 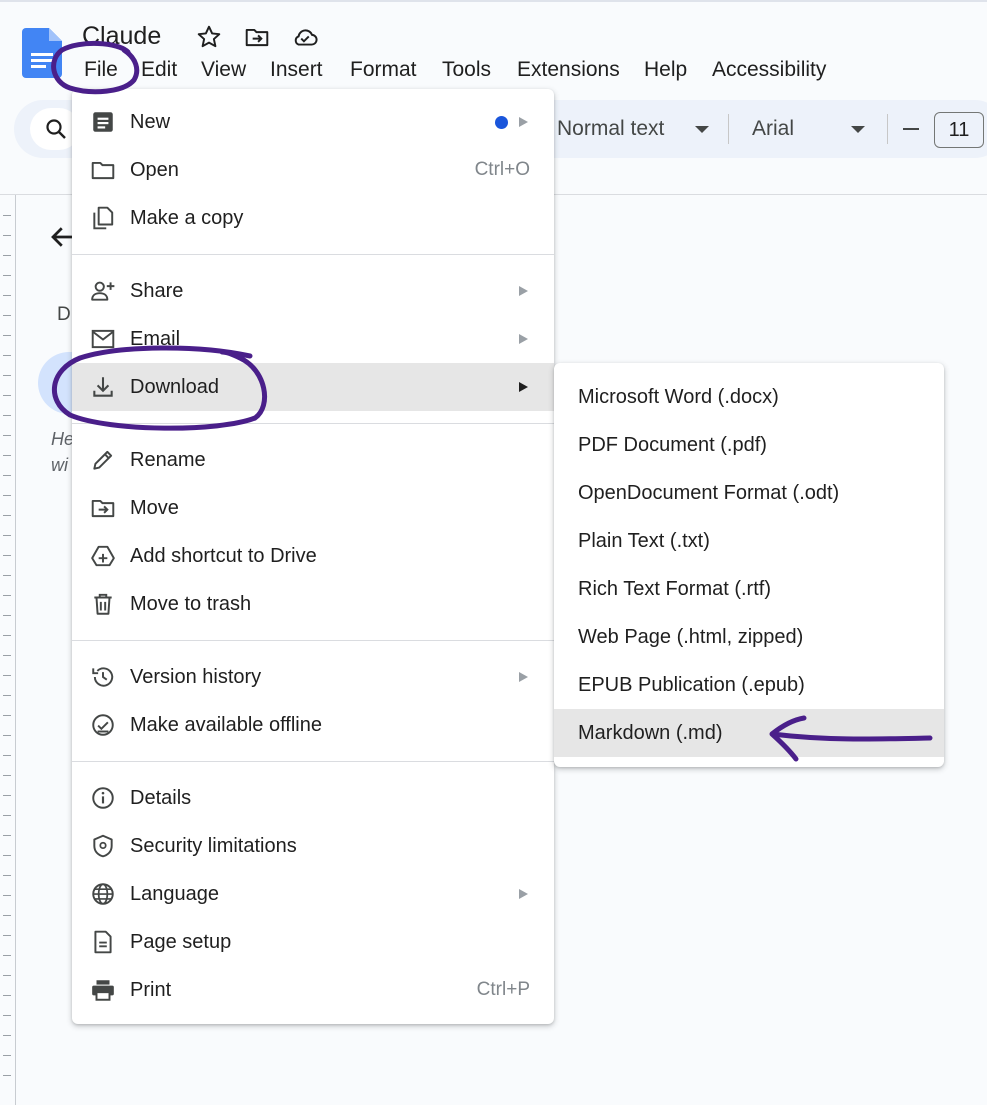 I want to click on download-docx: Microsoft Word (.docx), so click(x=749, y=397).